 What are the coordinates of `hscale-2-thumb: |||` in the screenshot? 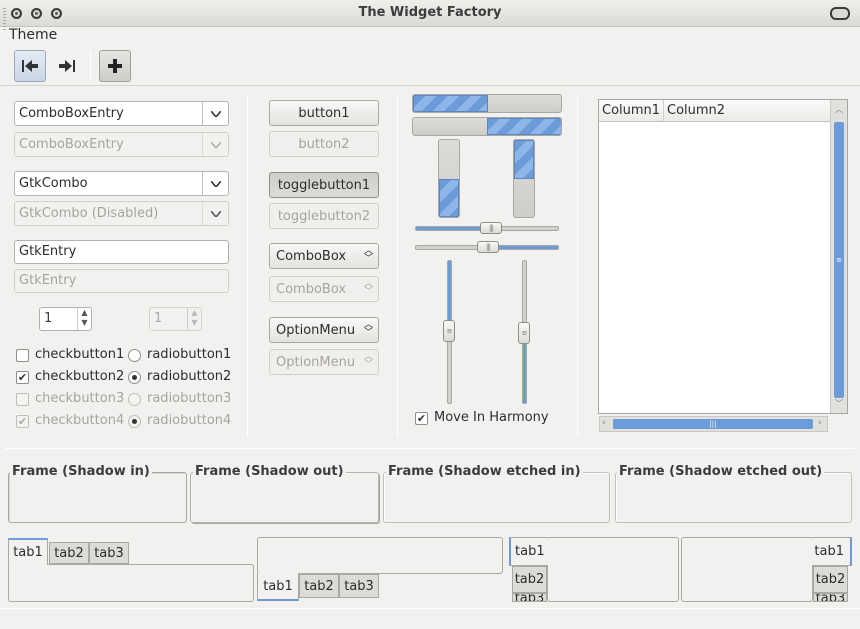 It's located at (488, 247).